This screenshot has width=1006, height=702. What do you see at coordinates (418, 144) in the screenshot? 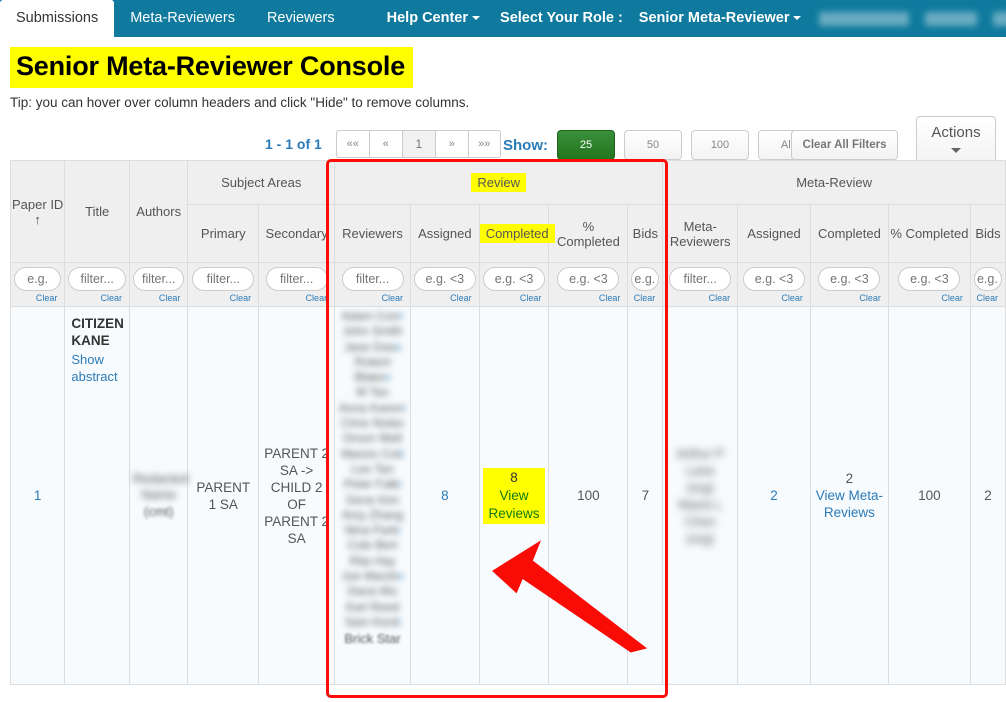
I see `page-number-1: 1` at bounding box center [418, 144].